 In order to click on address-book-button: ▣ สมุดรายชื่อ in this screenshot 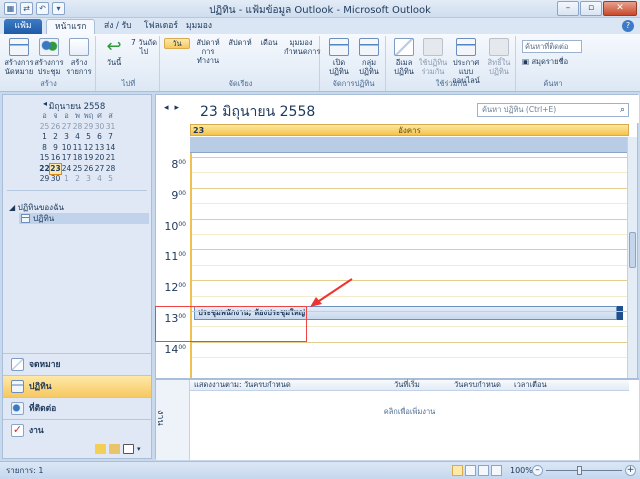, I will do `click(545, 62)`.